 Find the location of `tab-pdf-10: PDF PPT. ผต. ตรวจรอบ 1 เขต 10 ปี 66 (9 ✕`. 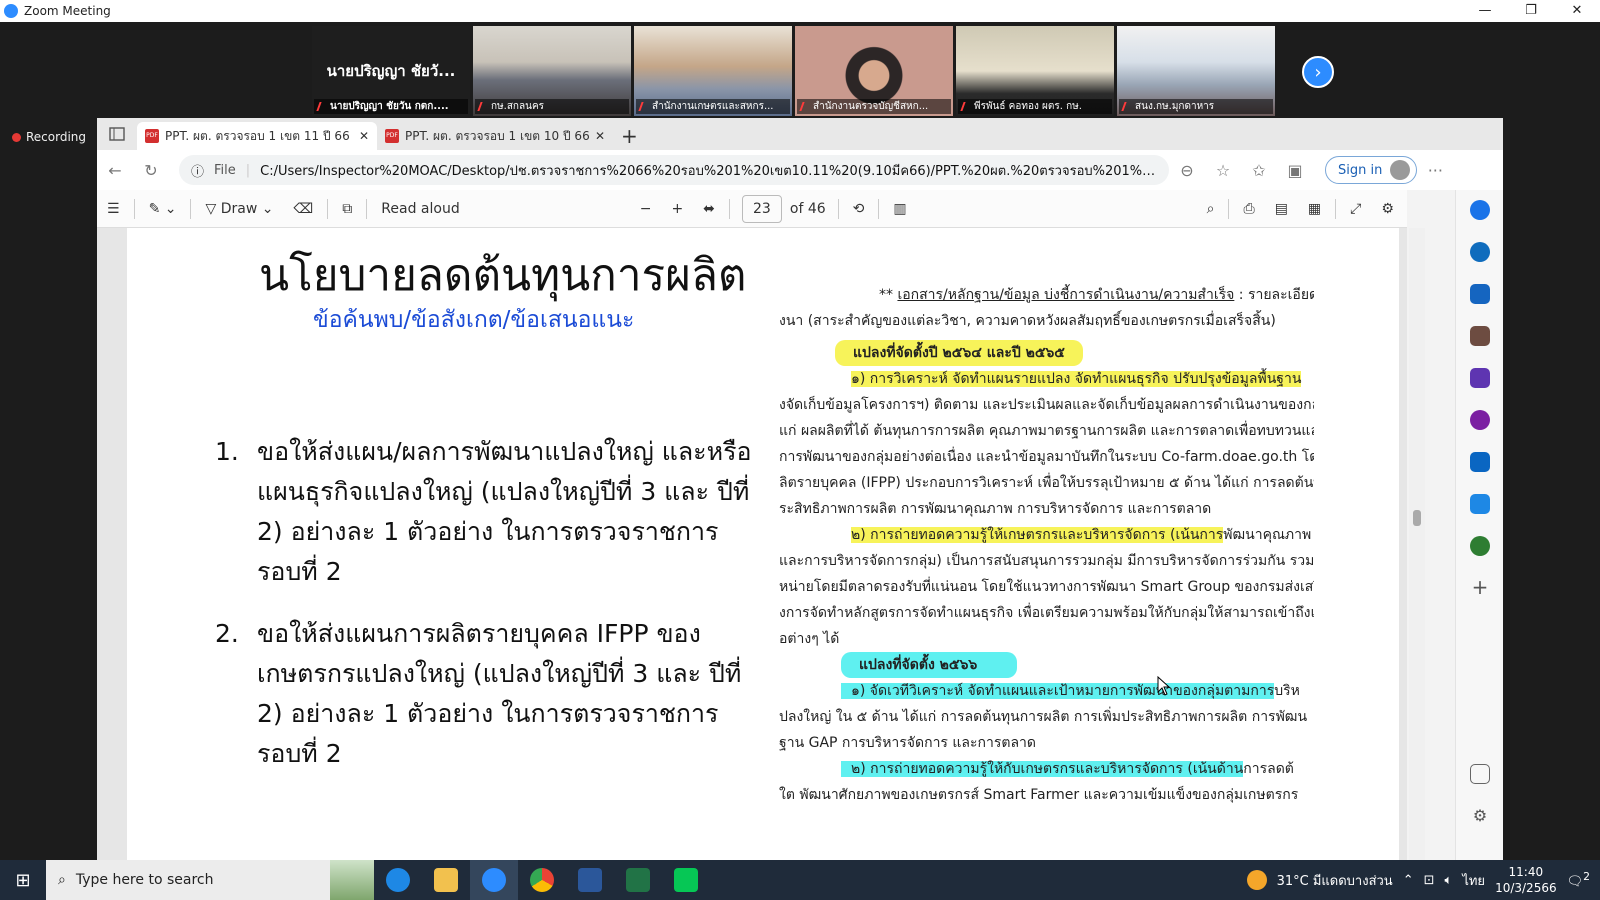

tab-pdf-10: PDF PPT. ผต. ตรวจรอบ 1 เขต 10 ปี 66 (9 ✕ is located at coordinates (495, 136).